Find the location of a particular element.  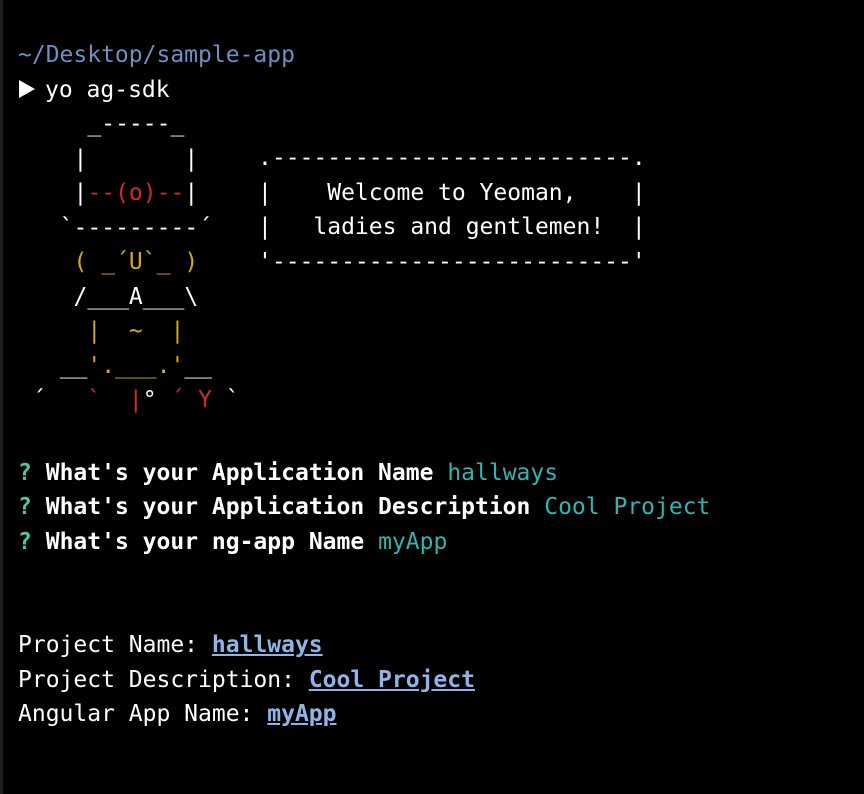

question-row-app-name: ? What's your Application Name hallways is located at coordinates (438, 473).